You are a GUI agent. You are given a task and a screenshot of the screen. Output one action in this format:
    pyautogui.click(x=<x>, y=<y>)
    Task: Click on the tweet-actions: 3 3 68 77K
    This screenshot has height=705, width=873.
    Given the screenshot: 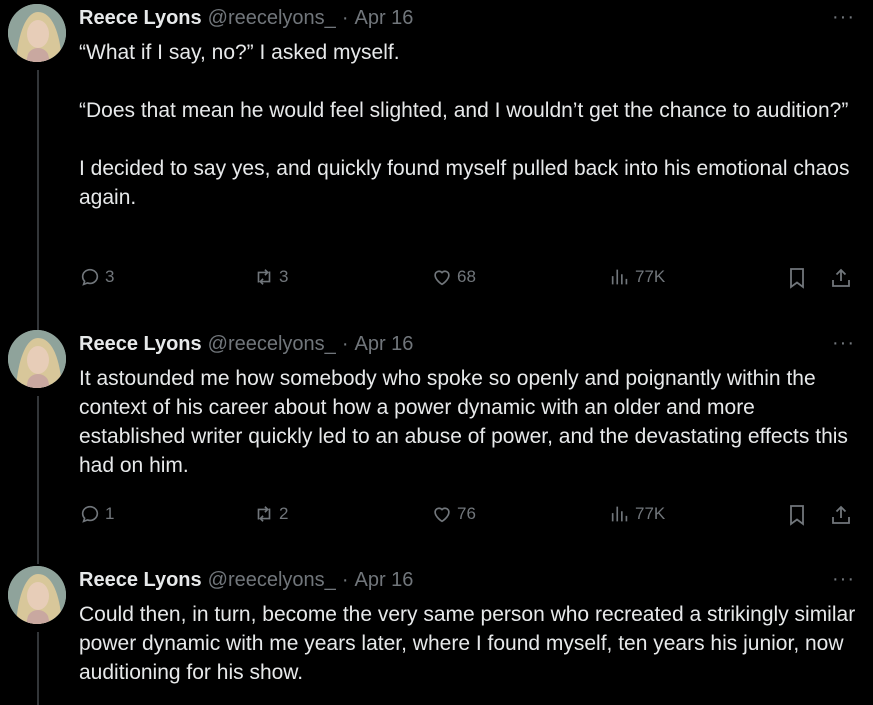 What is the action you would take?
    pyautogui.click(x=469, y=279)
    